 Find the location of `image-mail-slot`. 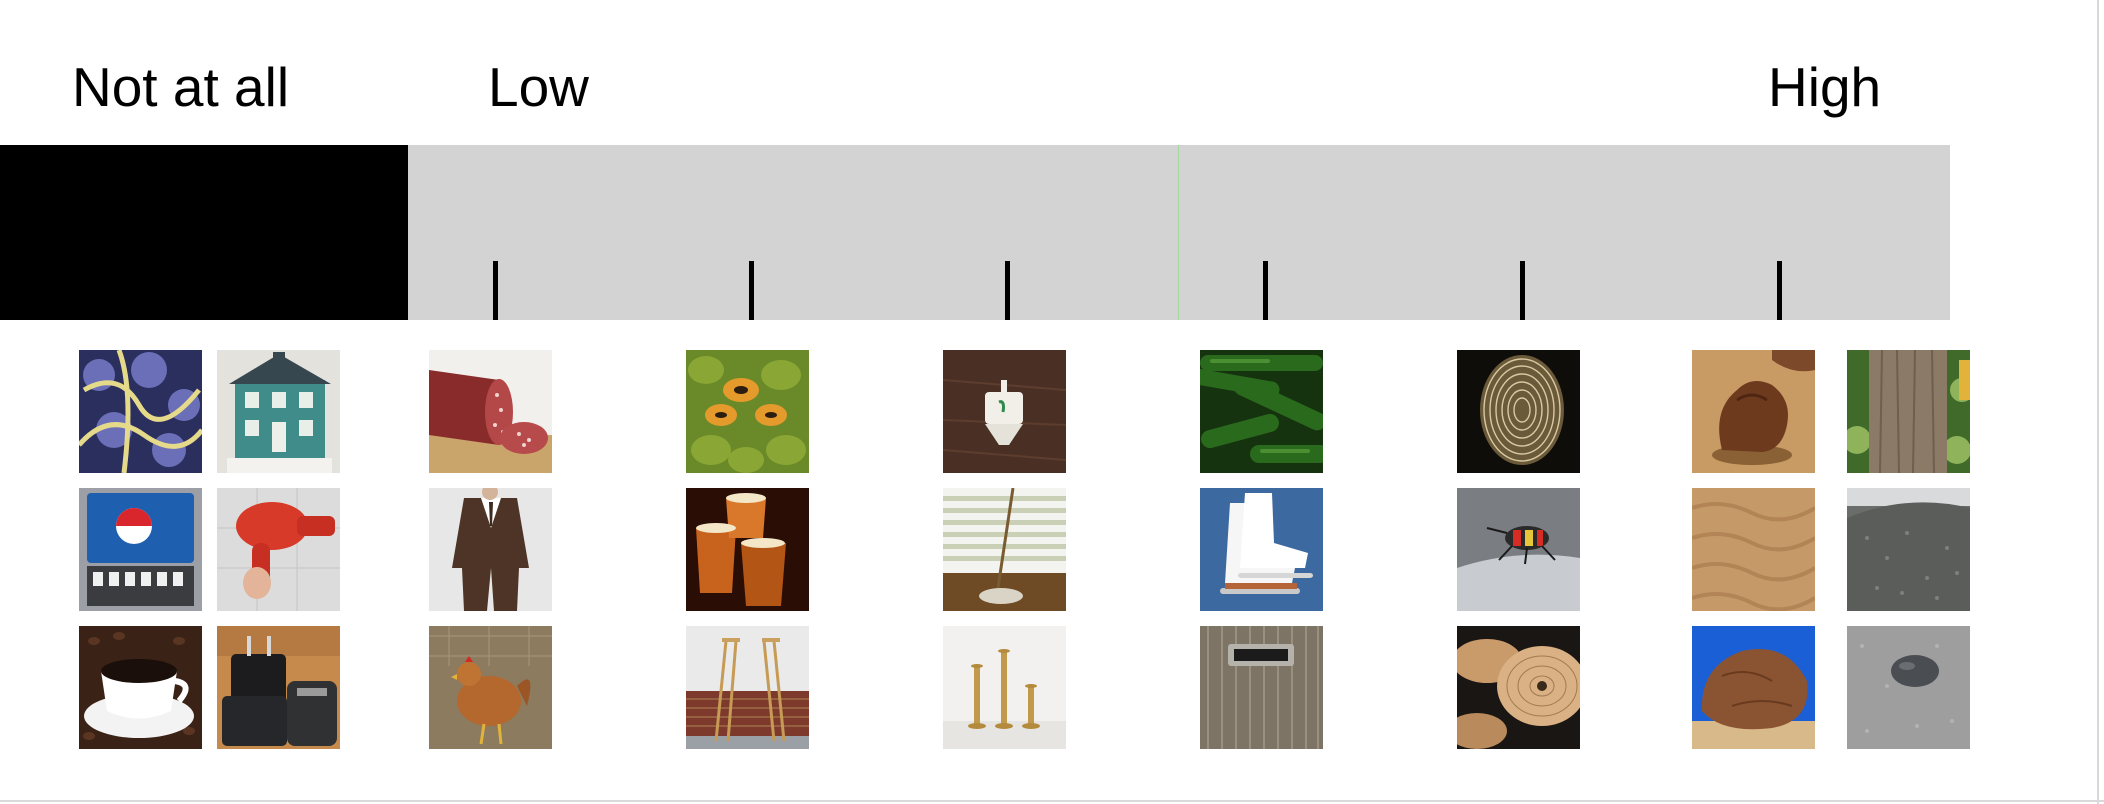

image-mail-slot is located at coordinates (1261, 687).